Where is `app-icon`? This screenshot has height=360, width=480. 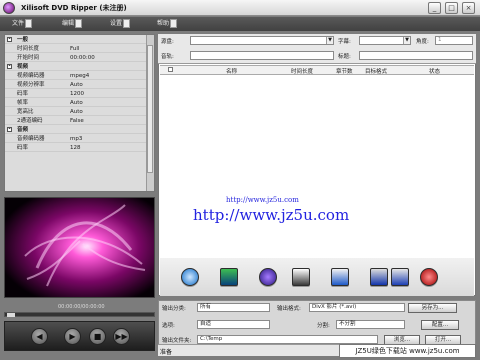
app-icon is located at coordinates (9, 8).